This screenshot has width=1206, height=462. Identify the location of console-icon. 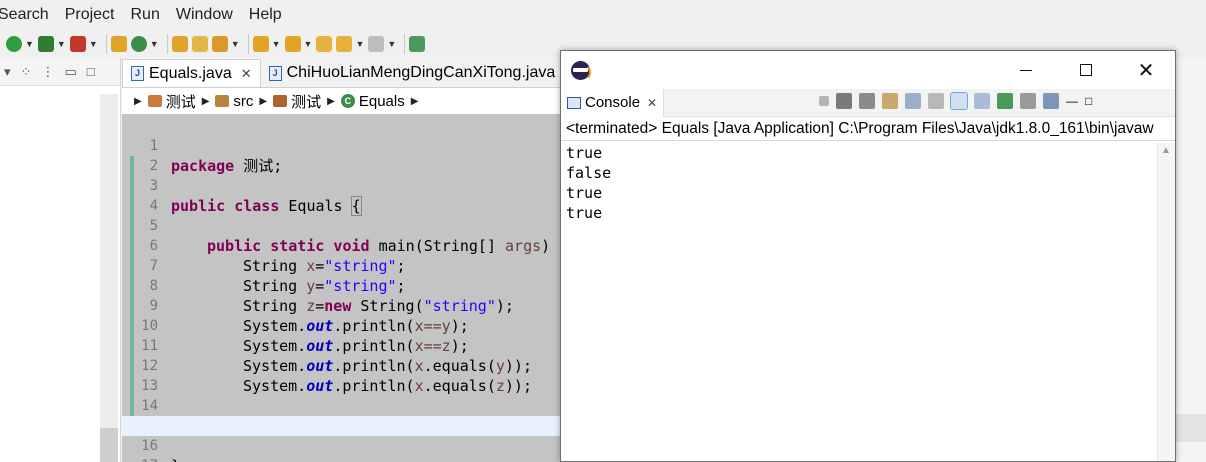
(574, 102).